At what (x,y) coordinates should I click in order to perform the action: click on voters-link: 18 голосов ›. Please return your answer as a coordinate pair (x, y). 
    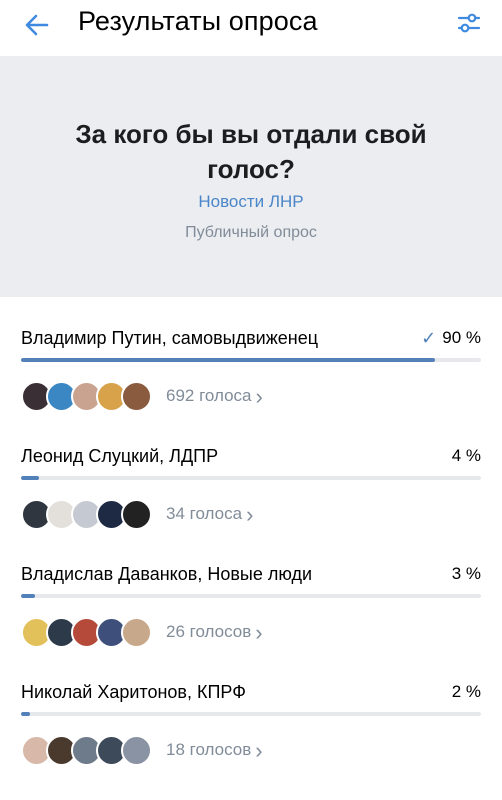
    Looking at the image, I should click on (142, 750).